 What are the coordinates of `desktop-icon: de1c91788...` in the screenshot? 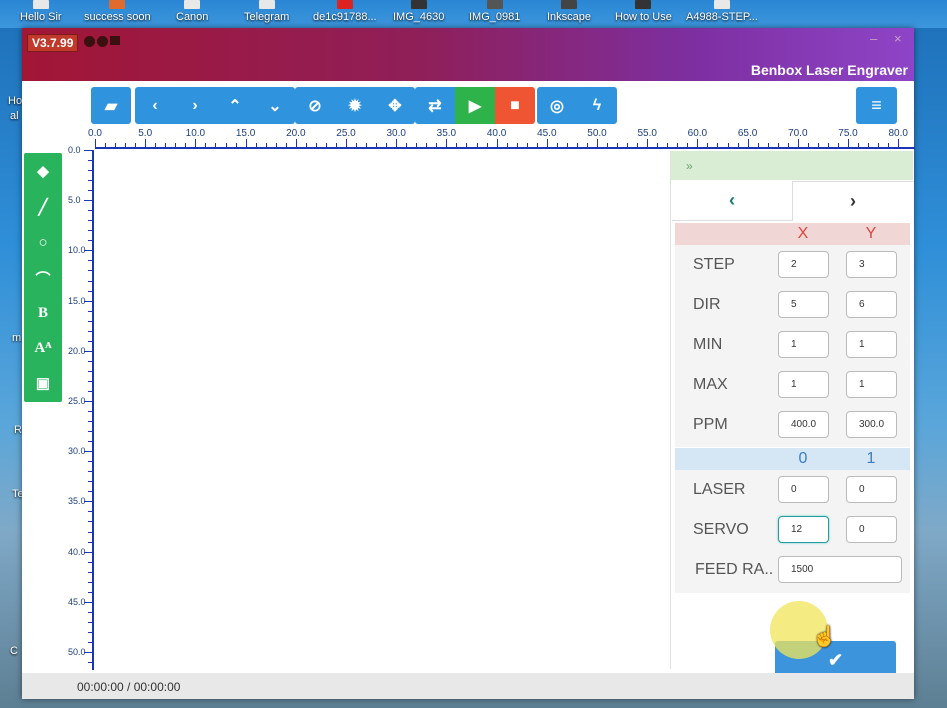 It's located at (345, 11).